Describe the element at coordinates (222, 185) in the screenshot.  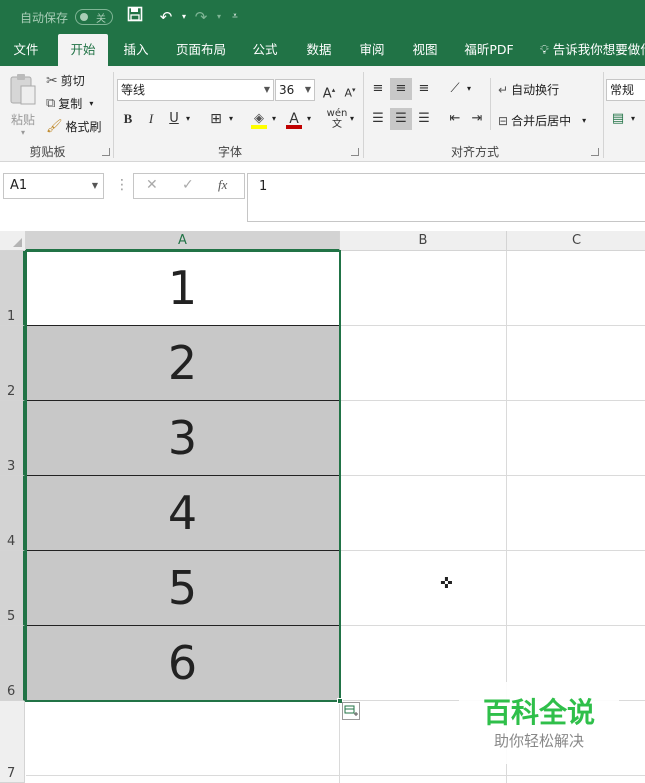
I see `insert-function-icon: fx` at that location.